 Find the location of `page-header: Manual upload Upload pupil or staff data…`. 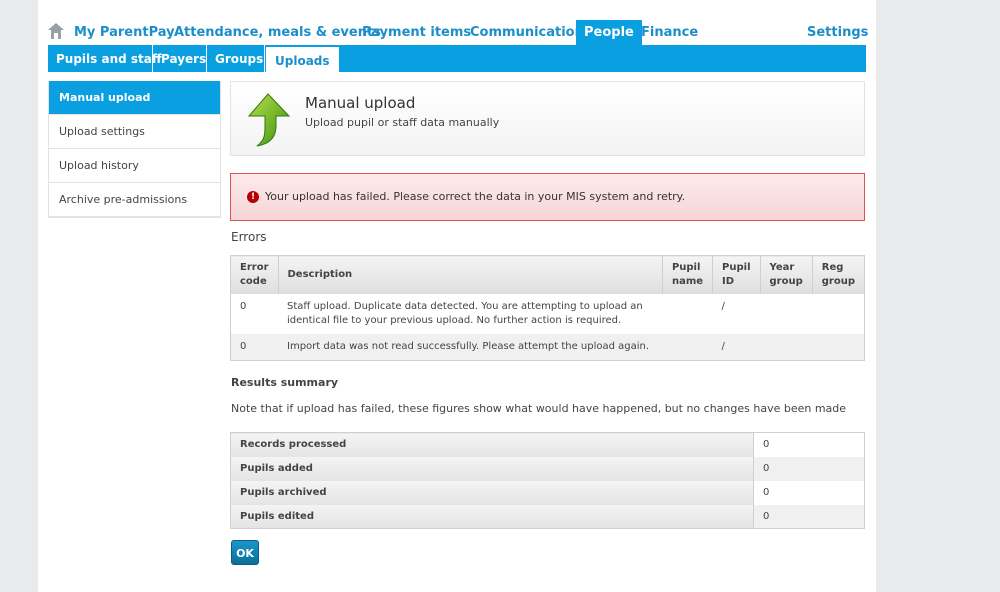

page-header: Manual upload Upload pupil or staff data… is located at coordinates (547, 118).